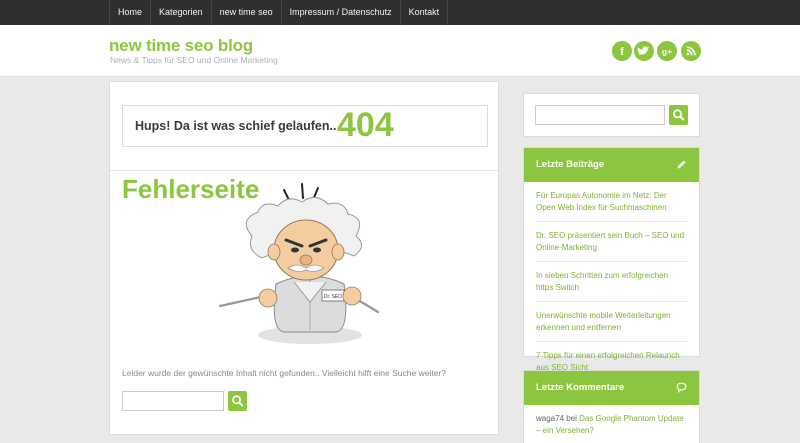 Image resolution: width=800 pixels, height=443 pixels. I want to click on sidebar-search-widget, so click(611, 115).